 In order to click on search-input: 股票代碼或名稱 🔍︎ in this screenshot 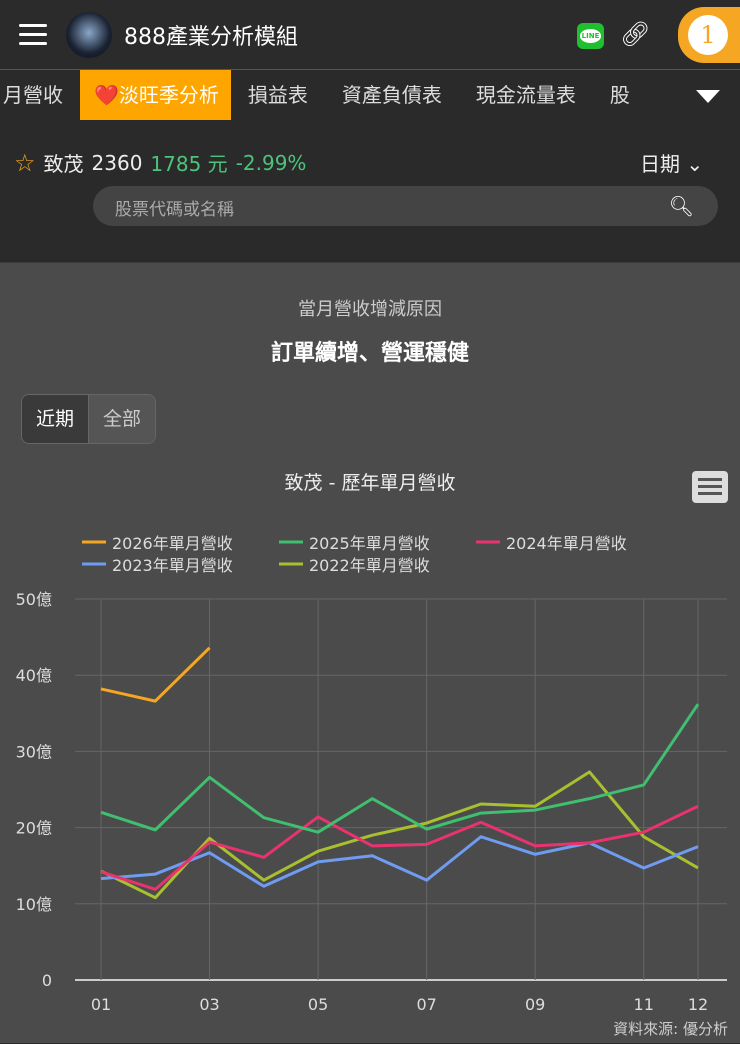, I will do `click(405, 206)`.